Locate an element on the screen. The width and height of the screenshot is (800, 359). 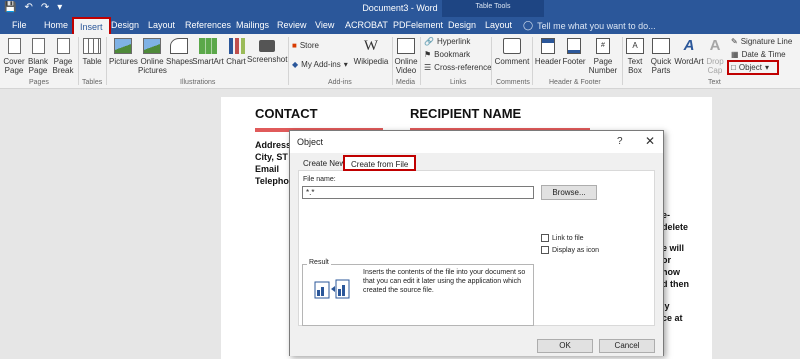
online-pictures-button: Online Pictures is located at coordinates (152, 56).